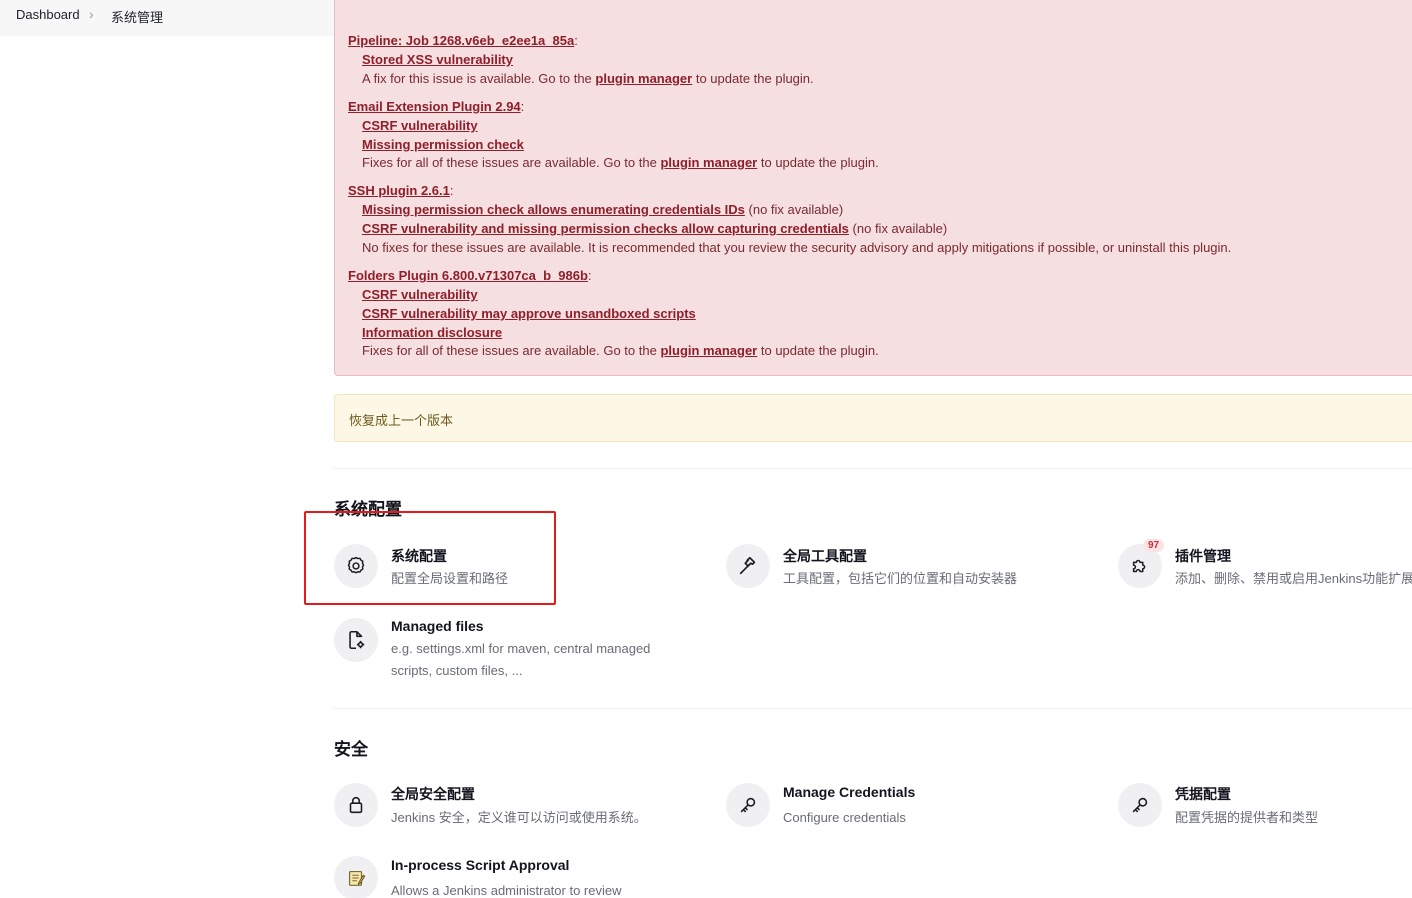 This screenshot has height=898, width=1412. I want to click on tile-title: Manage Credentials, so click(849, 792).